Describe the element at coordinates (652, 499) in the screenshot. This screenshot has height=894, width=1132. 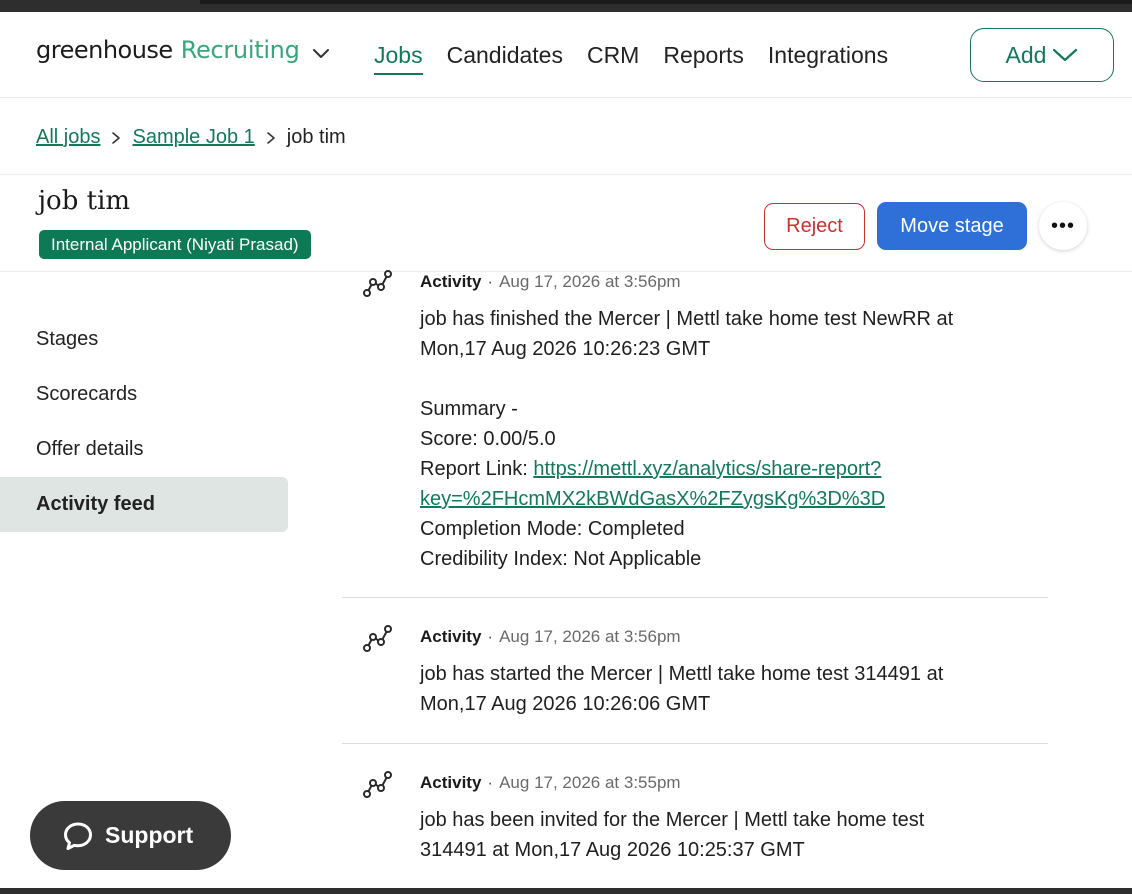
I see `report-link: key=%2FHcmMX2kBWdGasX%2FZygsKg%3D%3D` at that location.